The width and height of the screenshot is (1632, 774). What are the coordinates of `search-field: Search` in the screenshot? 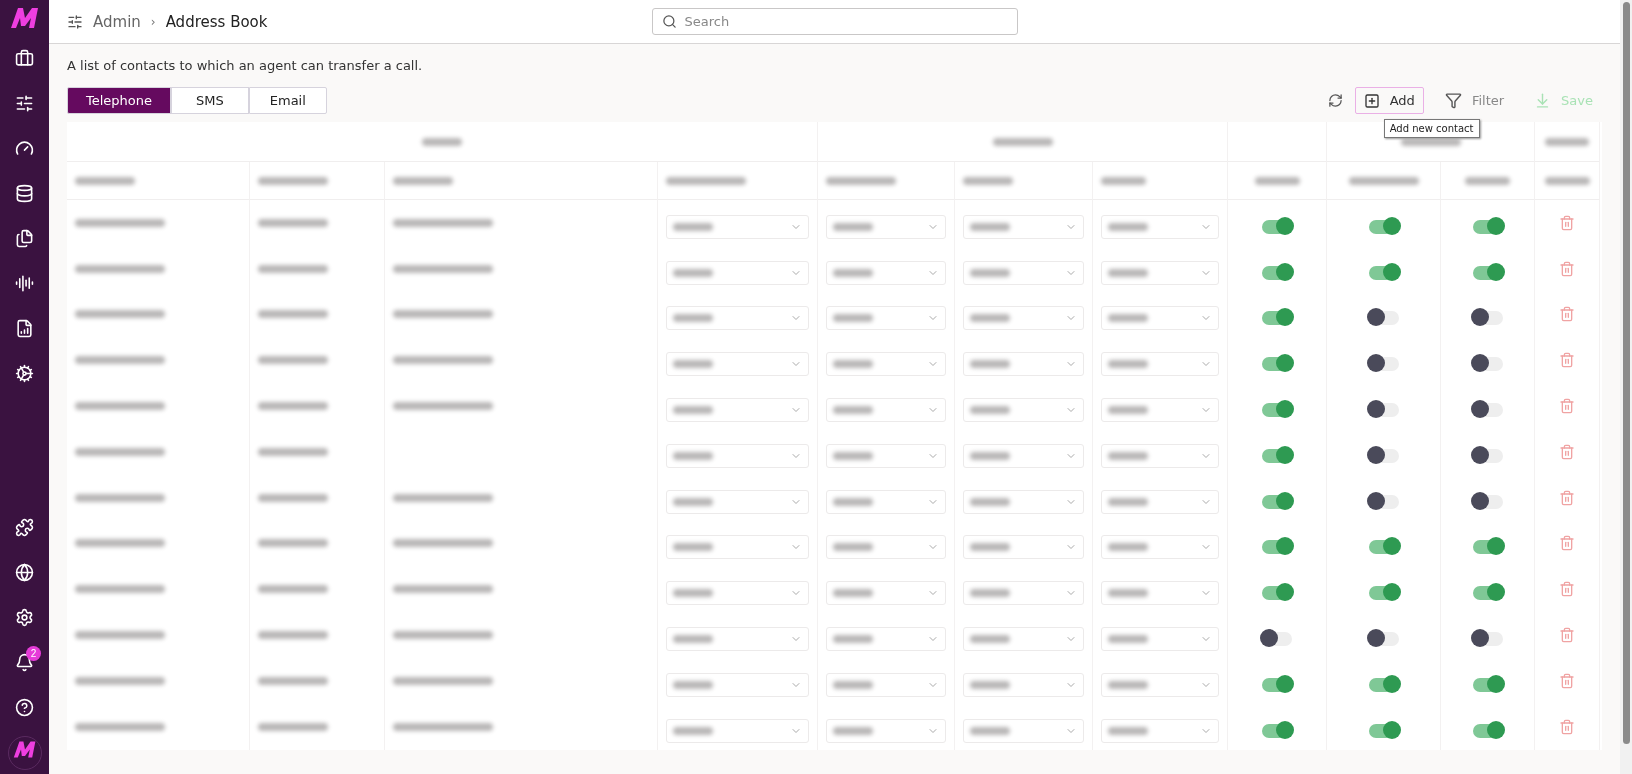 It's located at (834, 21).